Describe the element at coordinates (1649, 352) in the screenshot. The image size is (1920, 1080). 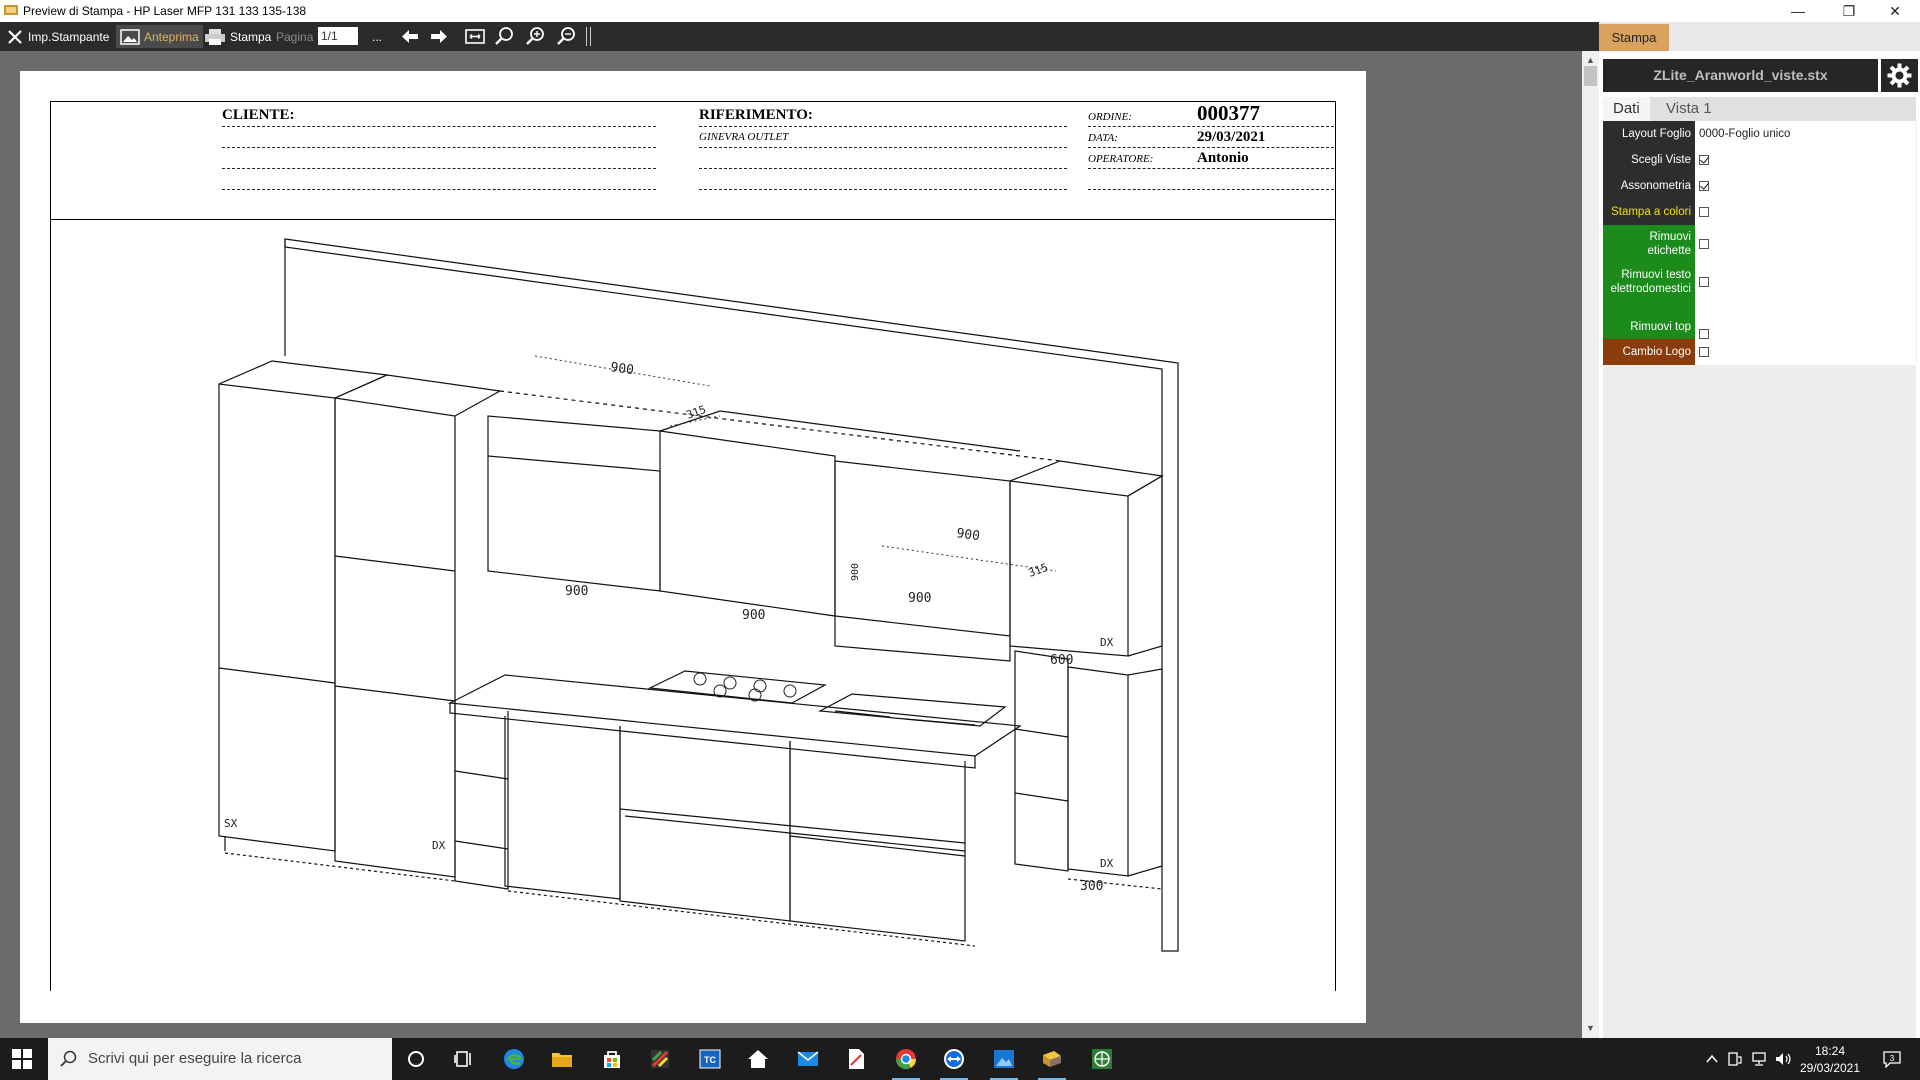
I see `row-label: Cambio Logo` at that location.